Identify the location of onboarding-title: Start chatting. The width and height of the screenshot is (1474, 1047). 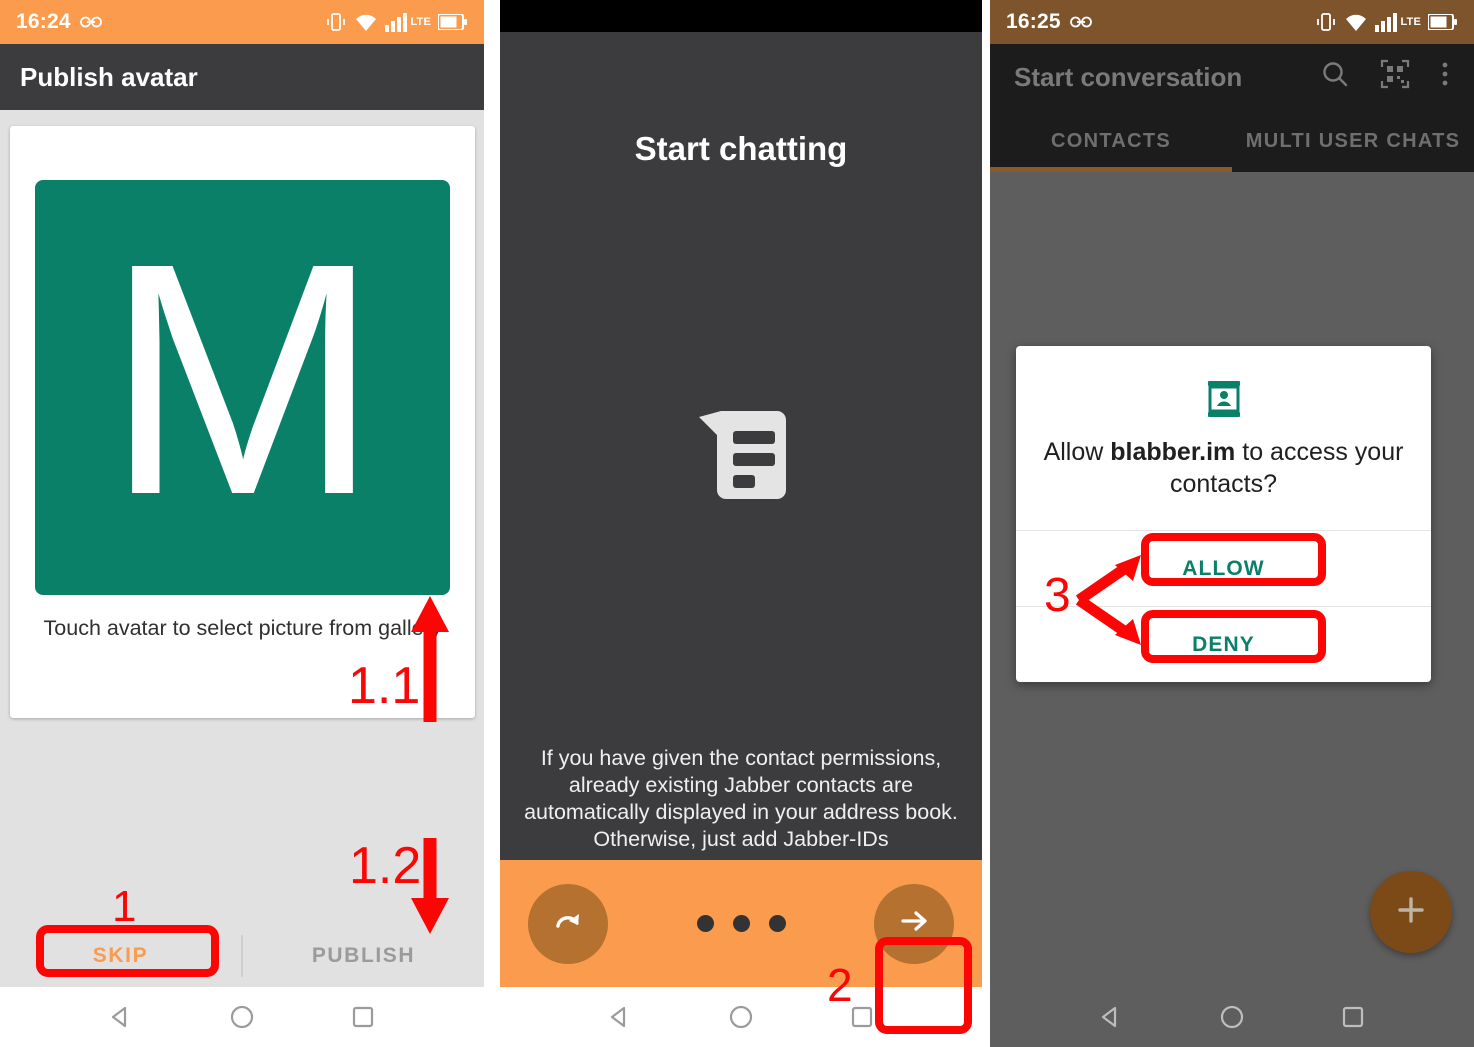
(741, 148).